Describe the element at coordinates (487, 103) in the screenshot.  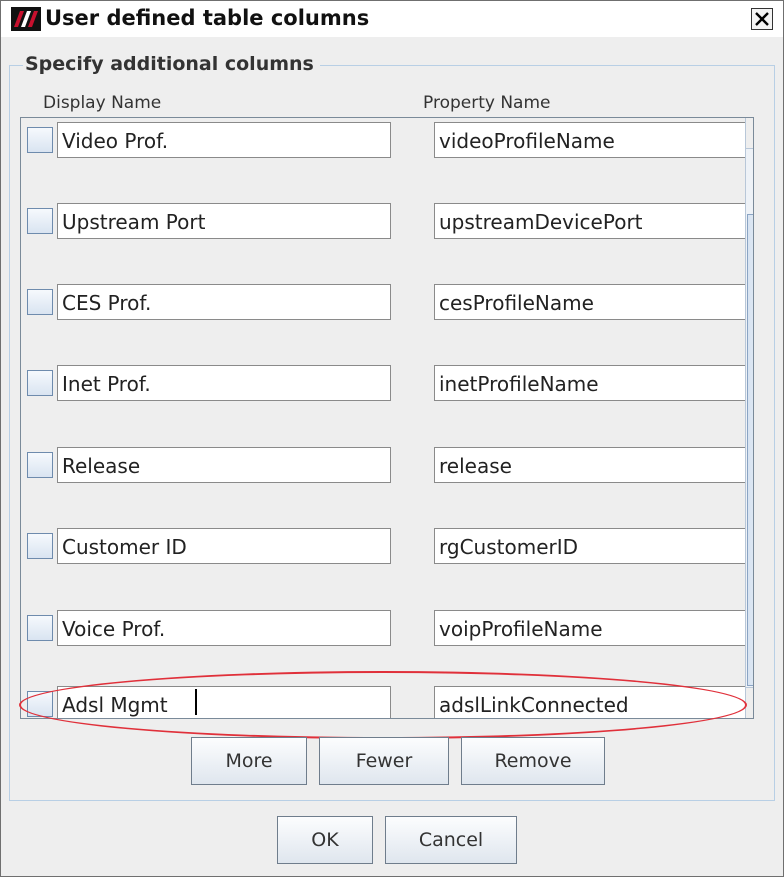
I see `property-name-header: Property Name` at that location.